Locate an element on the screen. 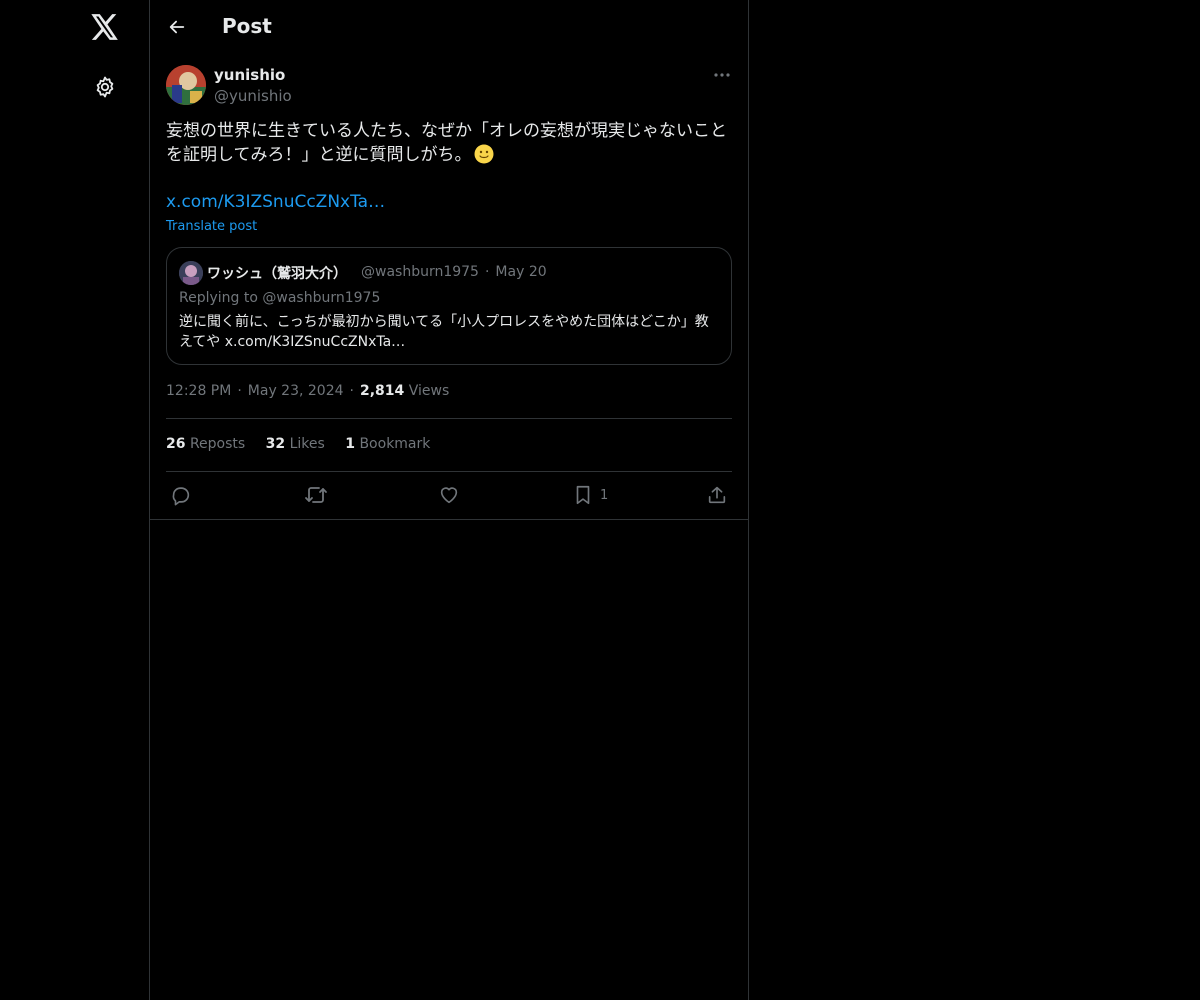  bookmarks-stat: 1 Bookmark is located at coordinates (387, 444).